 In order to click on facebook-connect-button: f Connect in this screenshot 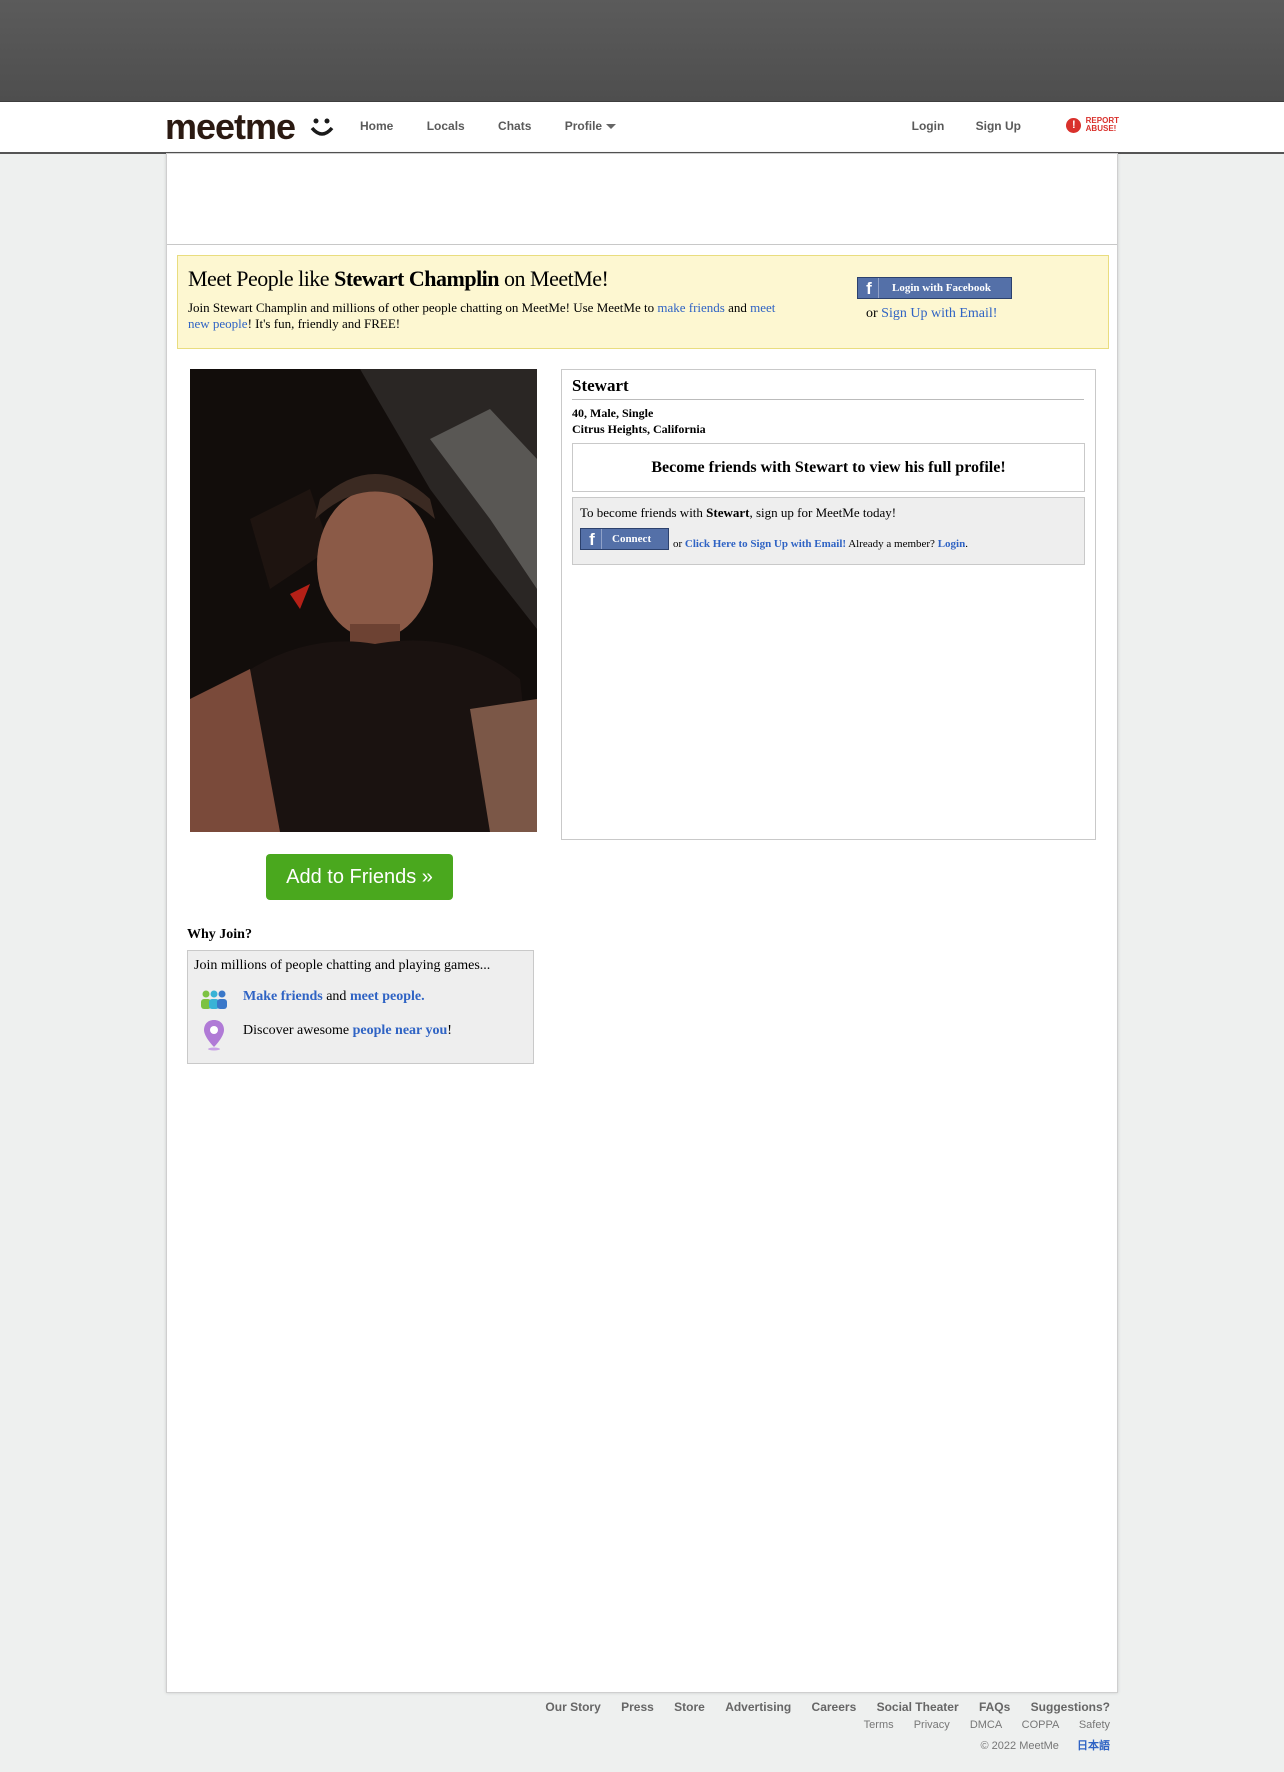, I will do `click(624, 539)`.